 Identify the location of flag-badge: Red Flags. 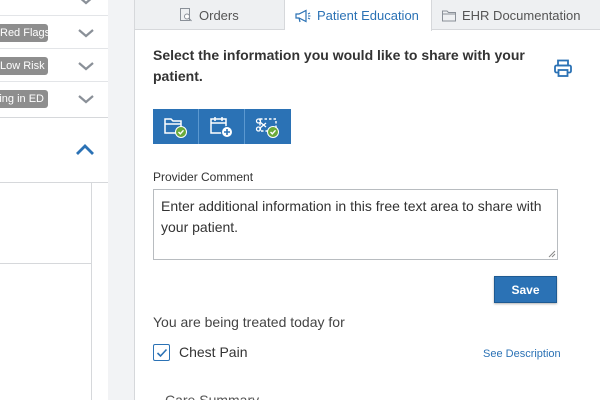
(24, 33).